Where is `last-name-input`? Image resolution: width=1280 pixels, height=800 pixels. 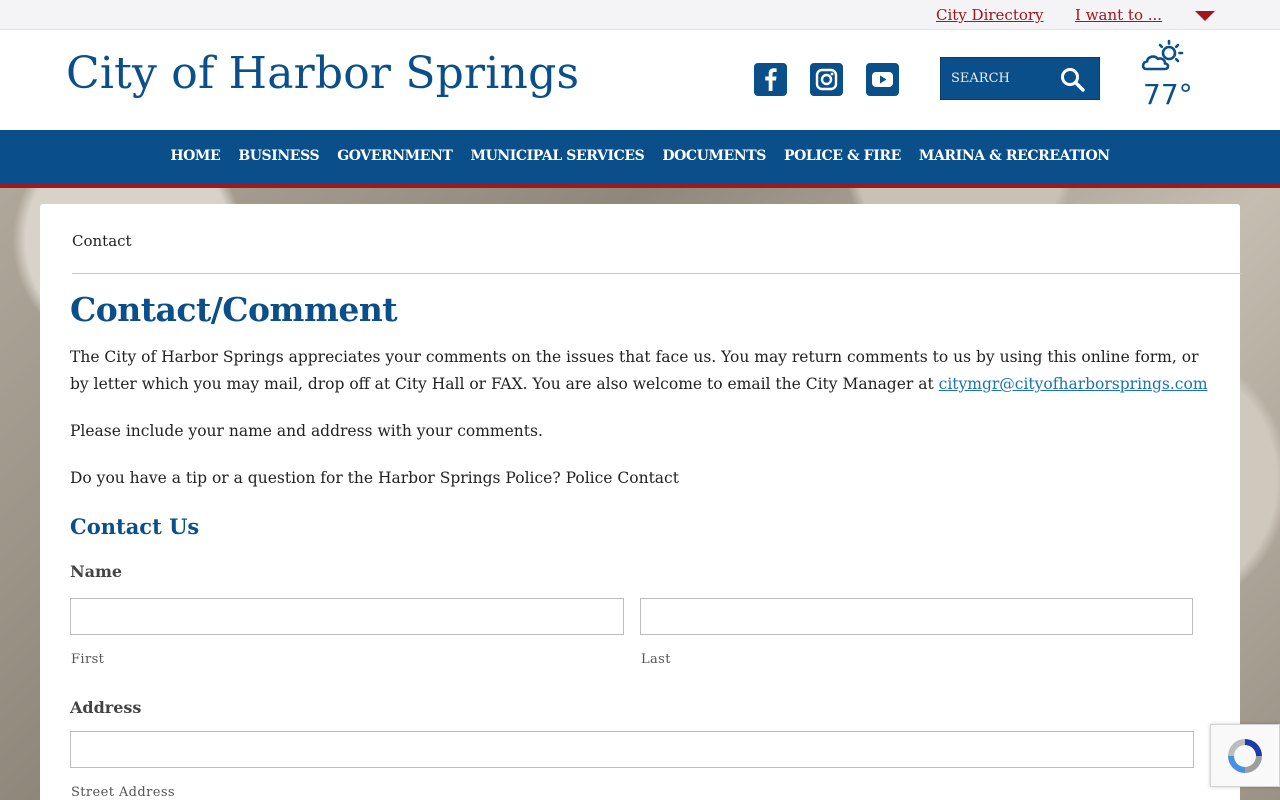 last-name-input is located at coordinates (916, 616).